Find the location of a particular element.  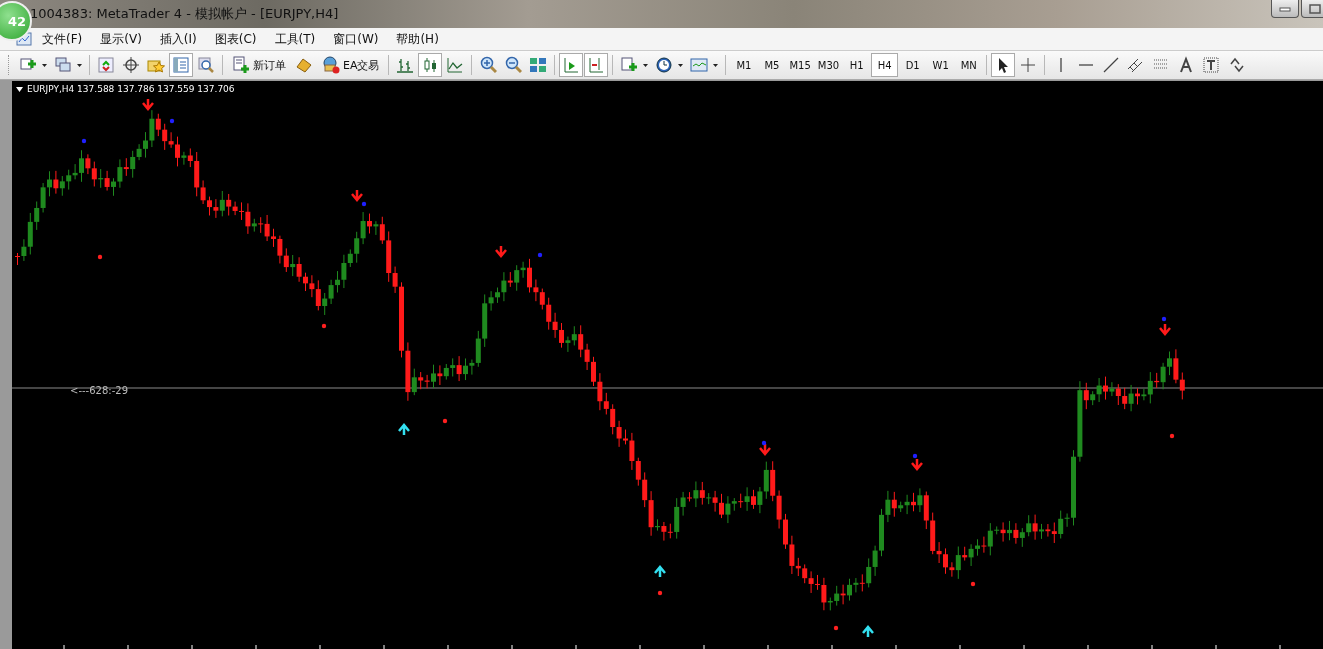

line-chart-icon is located at coordinates (456, 65).